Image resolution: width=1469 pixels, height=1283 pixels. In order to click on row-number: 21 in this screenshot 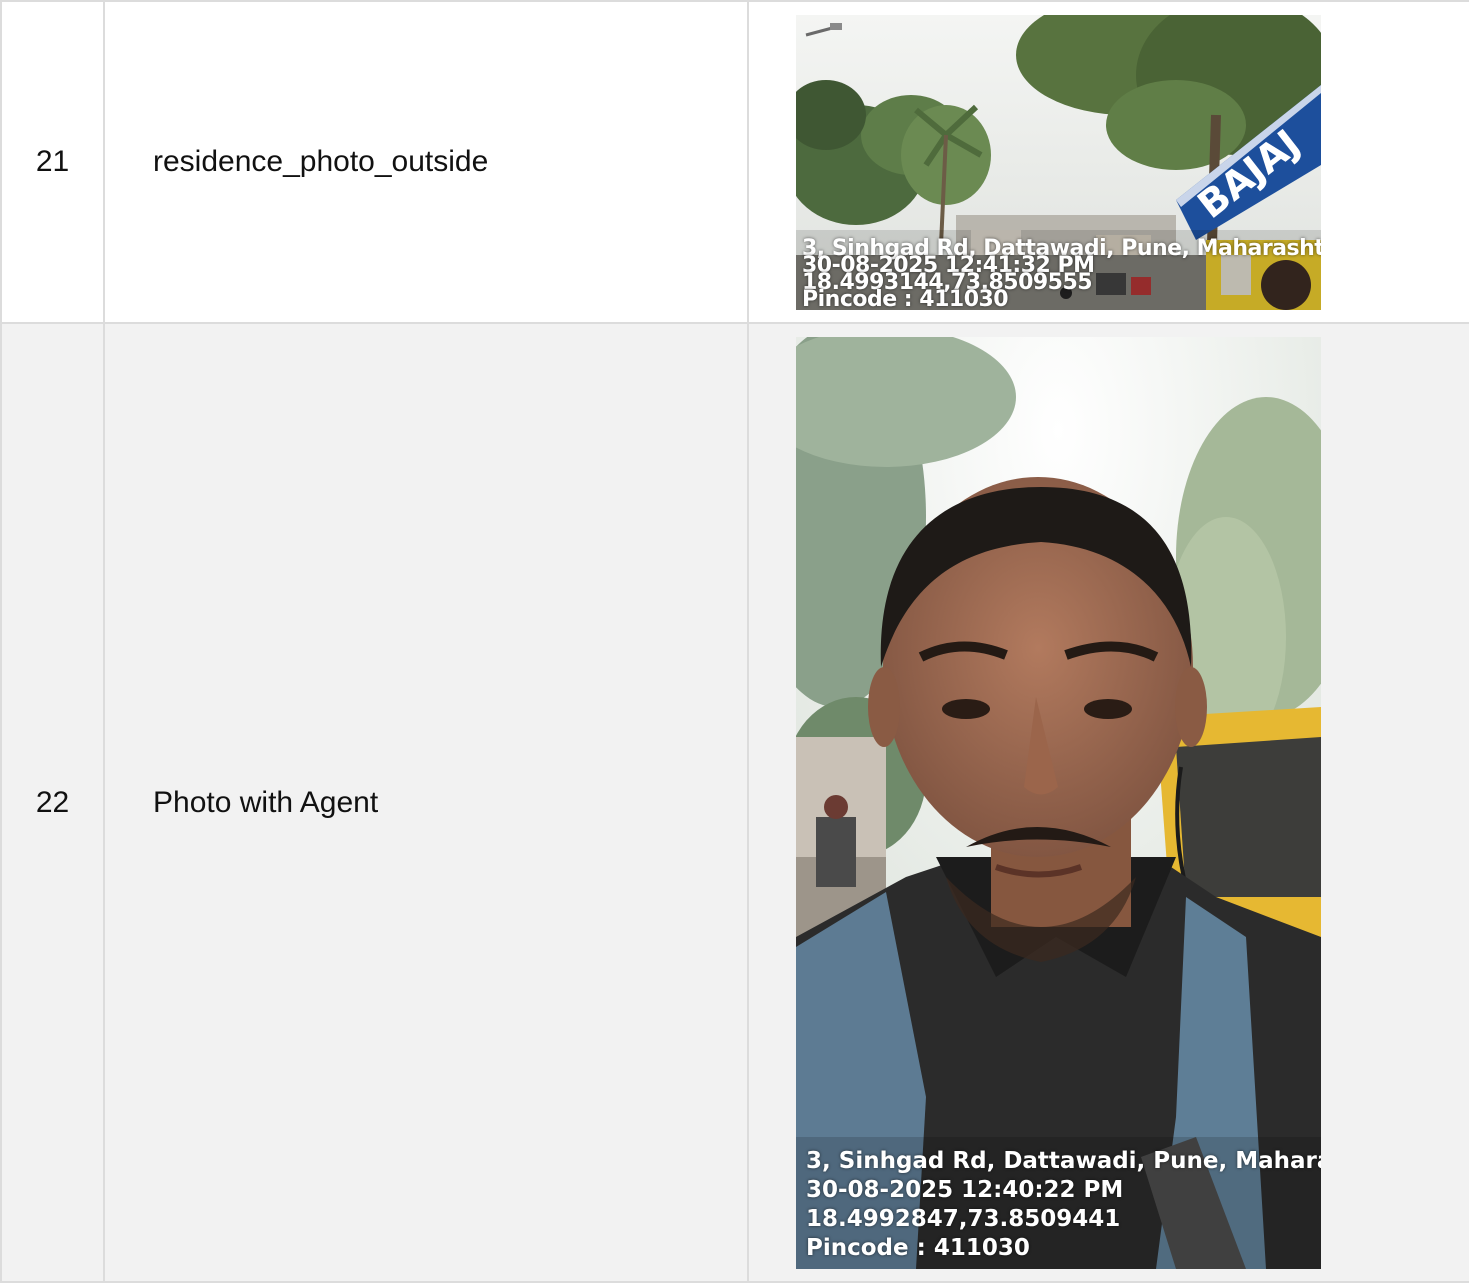, I will do `click(52, 162)`.